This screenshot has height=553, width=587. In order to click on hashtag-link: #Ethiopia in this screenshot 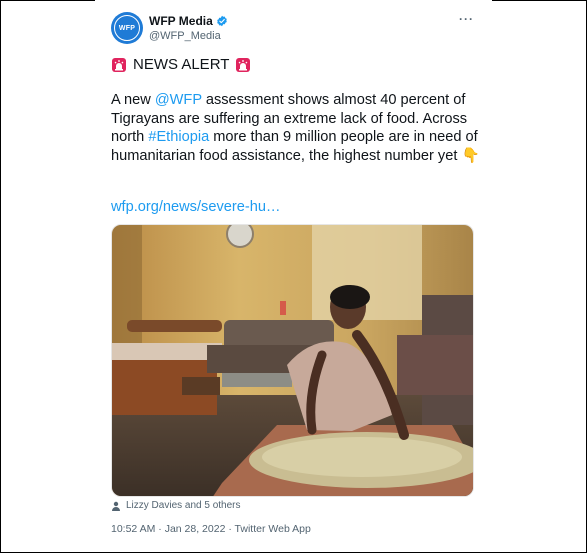, I will do `click(178, 137)`.